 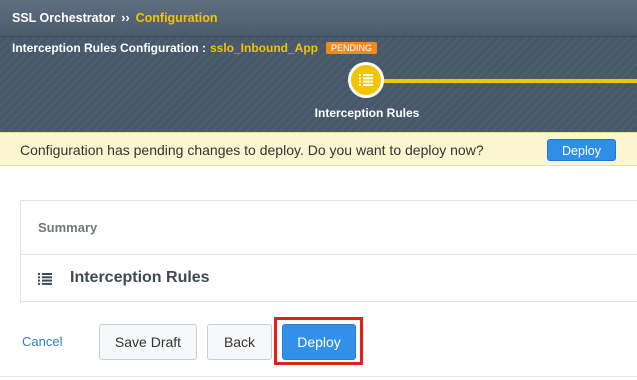 What do you see at coordinates (68, 227) in the screenshot?
I see `summary-title: Summary` at bounding box center [68, 227].